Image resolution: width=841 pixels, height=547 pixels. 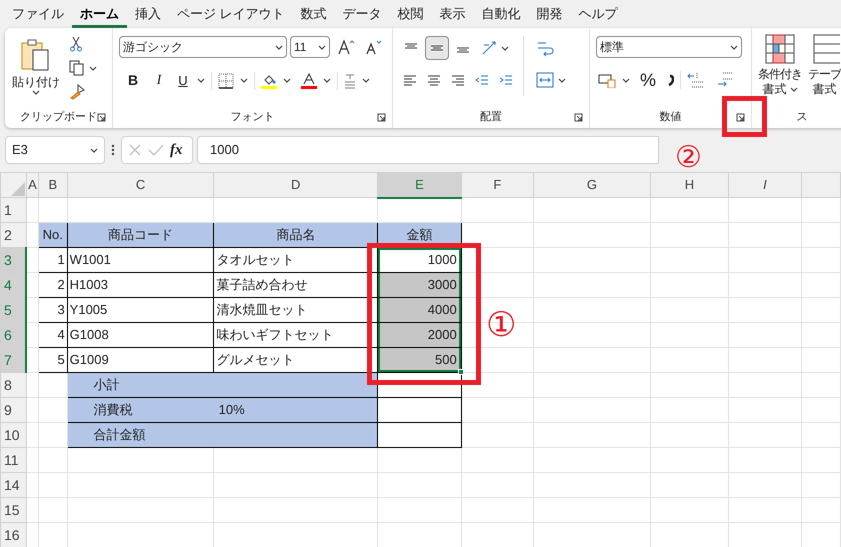 What do you see at coordinates (310, 47) in the screenshot?
I see `font-size-dropdown: 11` at bounding box center [310, 47].